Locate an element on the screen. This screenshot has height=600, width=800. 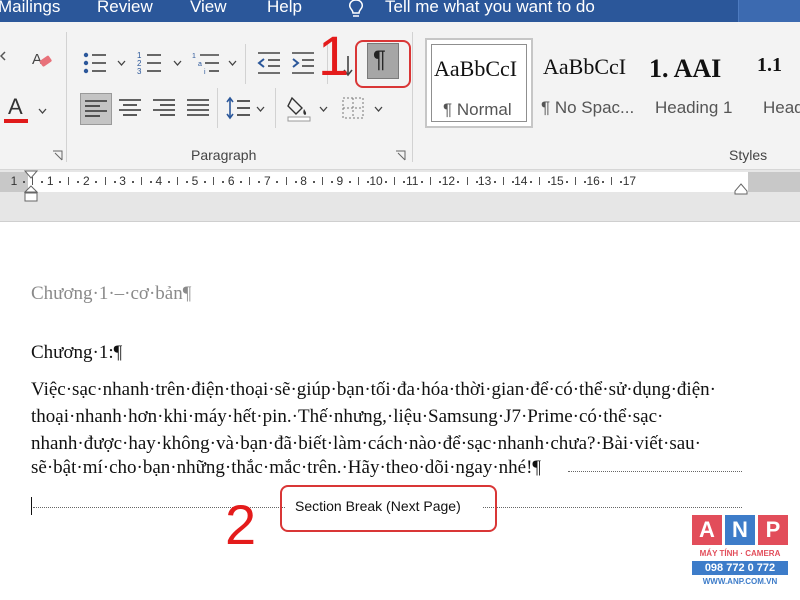
logo-phone: 098 772 0 772 is located at coordinates (740, 568).